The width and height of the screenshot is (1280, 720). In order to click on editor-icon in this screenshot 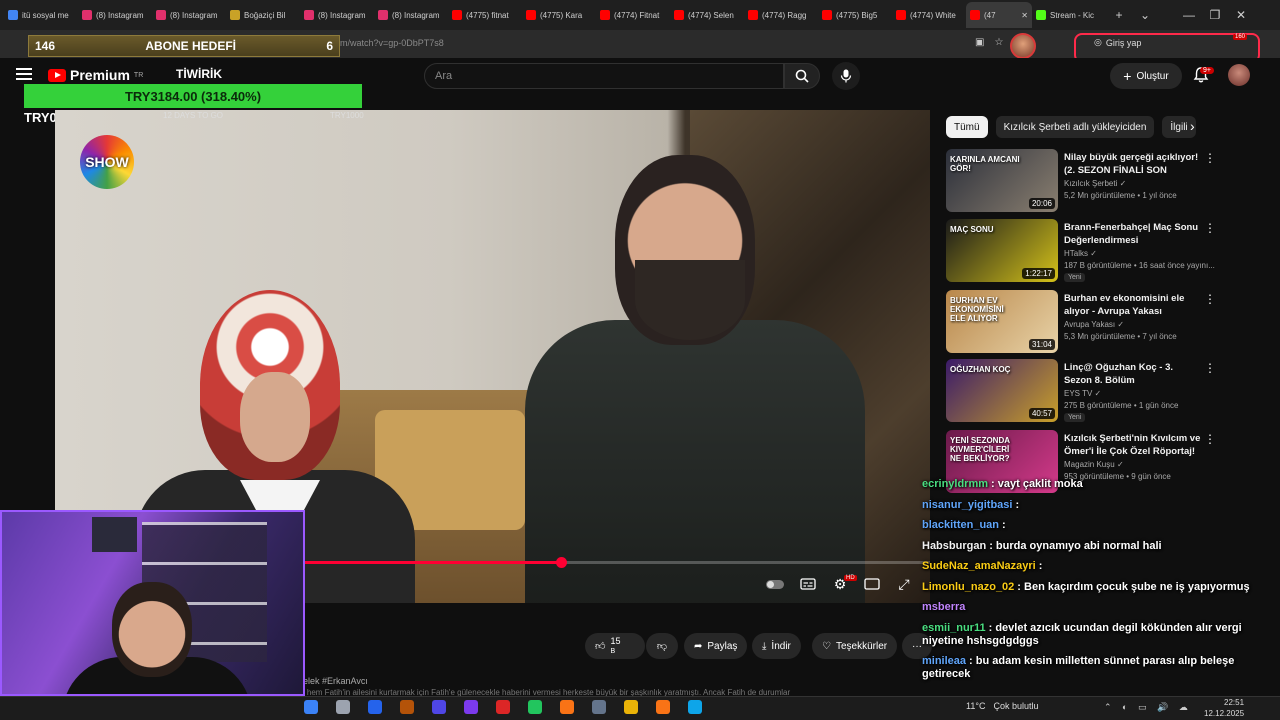, I will do `click(695, 707)`.